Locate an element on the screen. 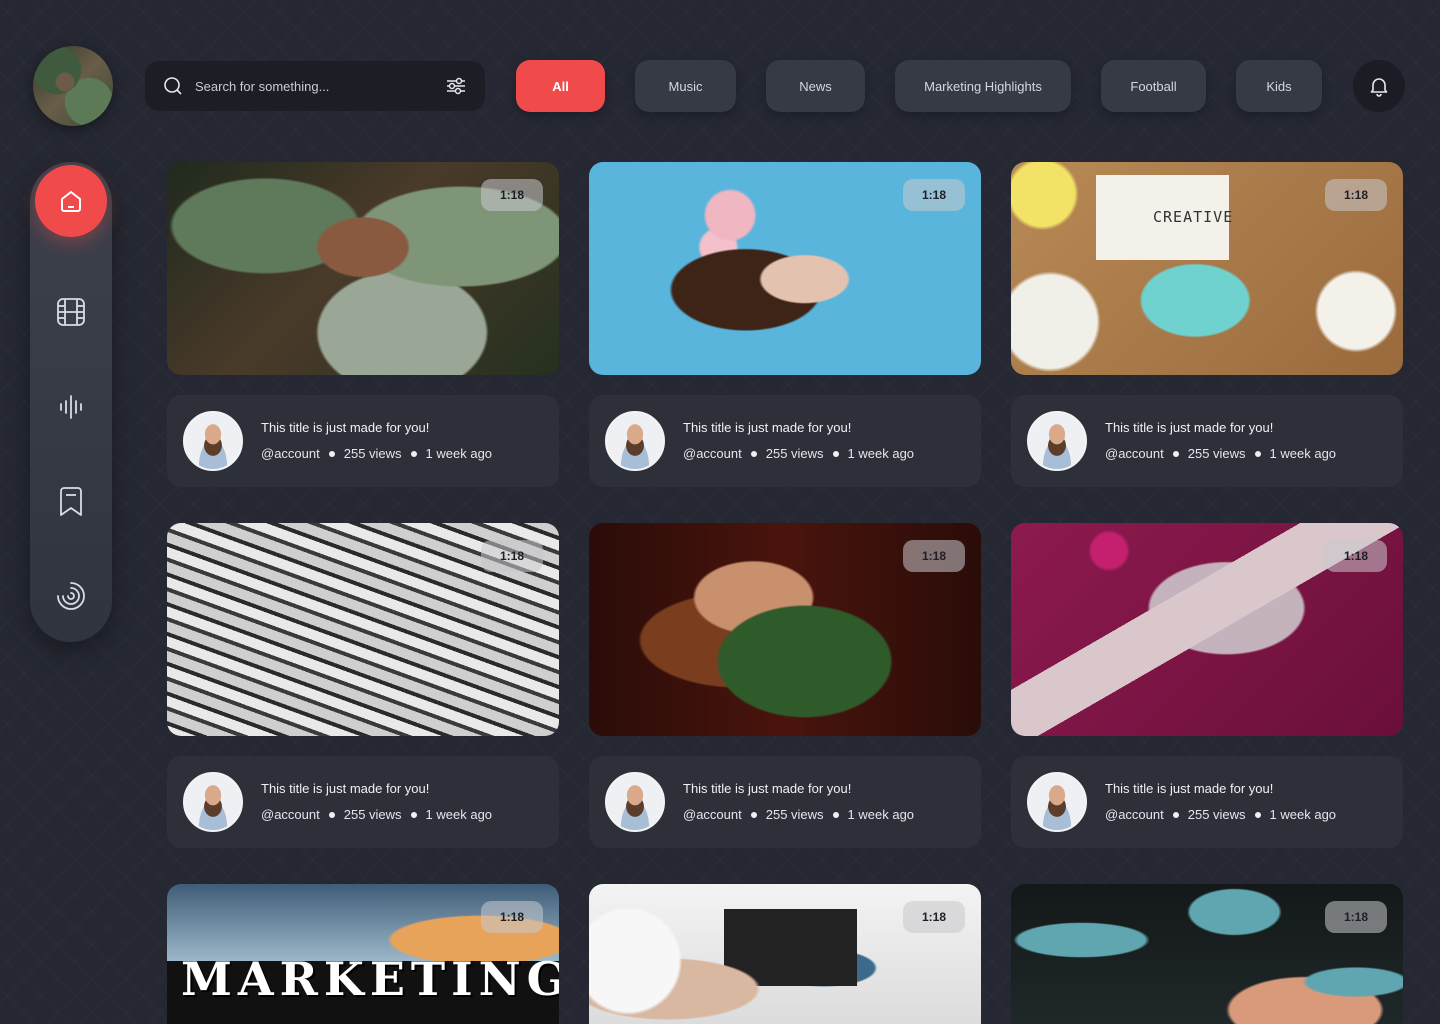 Image resolution: width=1440 pixels, height=1024 pixels. filter-settings-icon is located at coordinates (456, 86).